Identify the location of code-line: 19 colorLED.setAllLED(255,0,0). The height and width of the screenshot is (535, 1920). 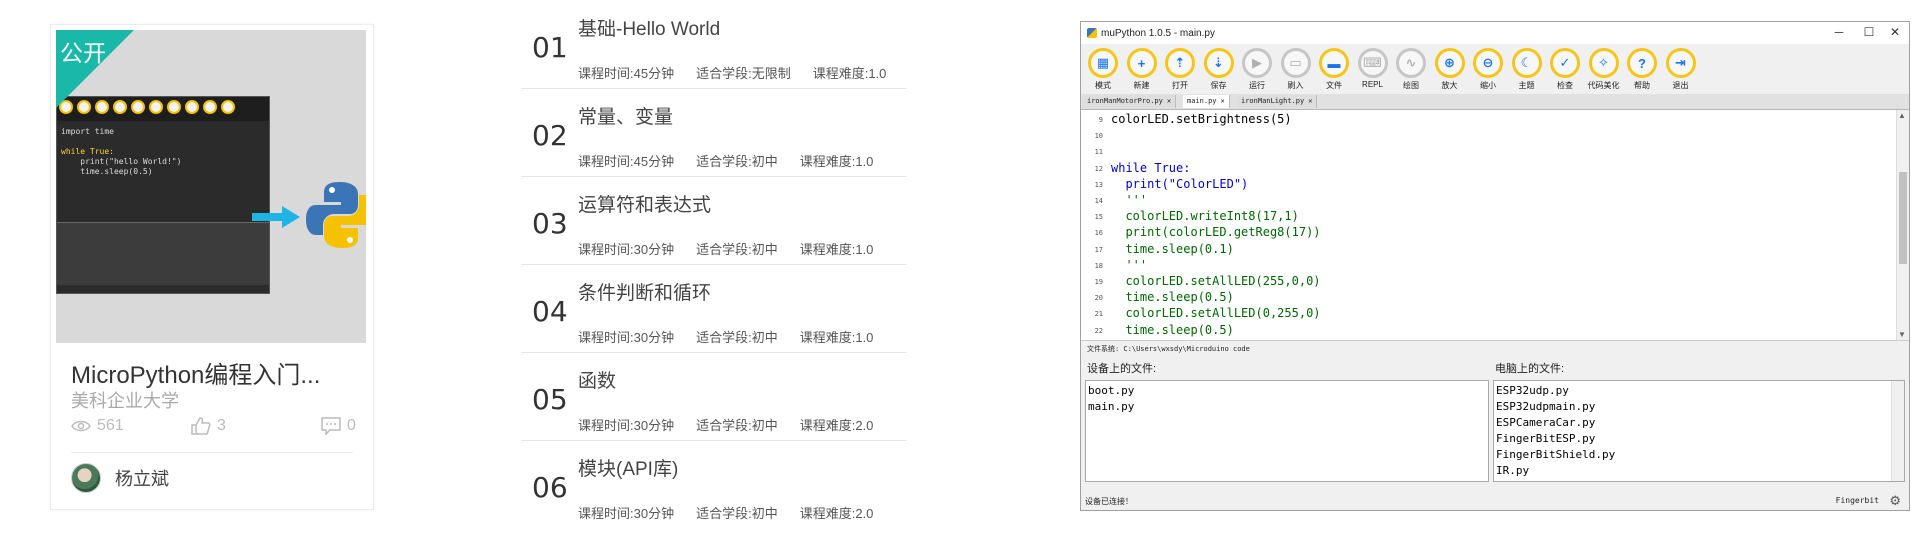
(1489, 282).